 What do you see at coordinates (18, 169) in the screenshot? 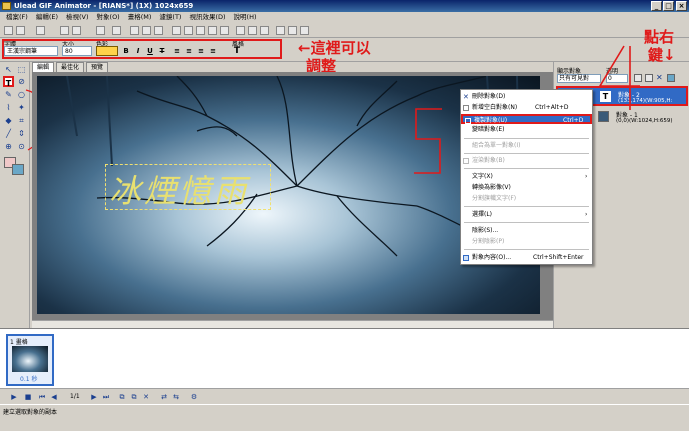
I see `background-color-swatch` at bounding box center [18, 169].